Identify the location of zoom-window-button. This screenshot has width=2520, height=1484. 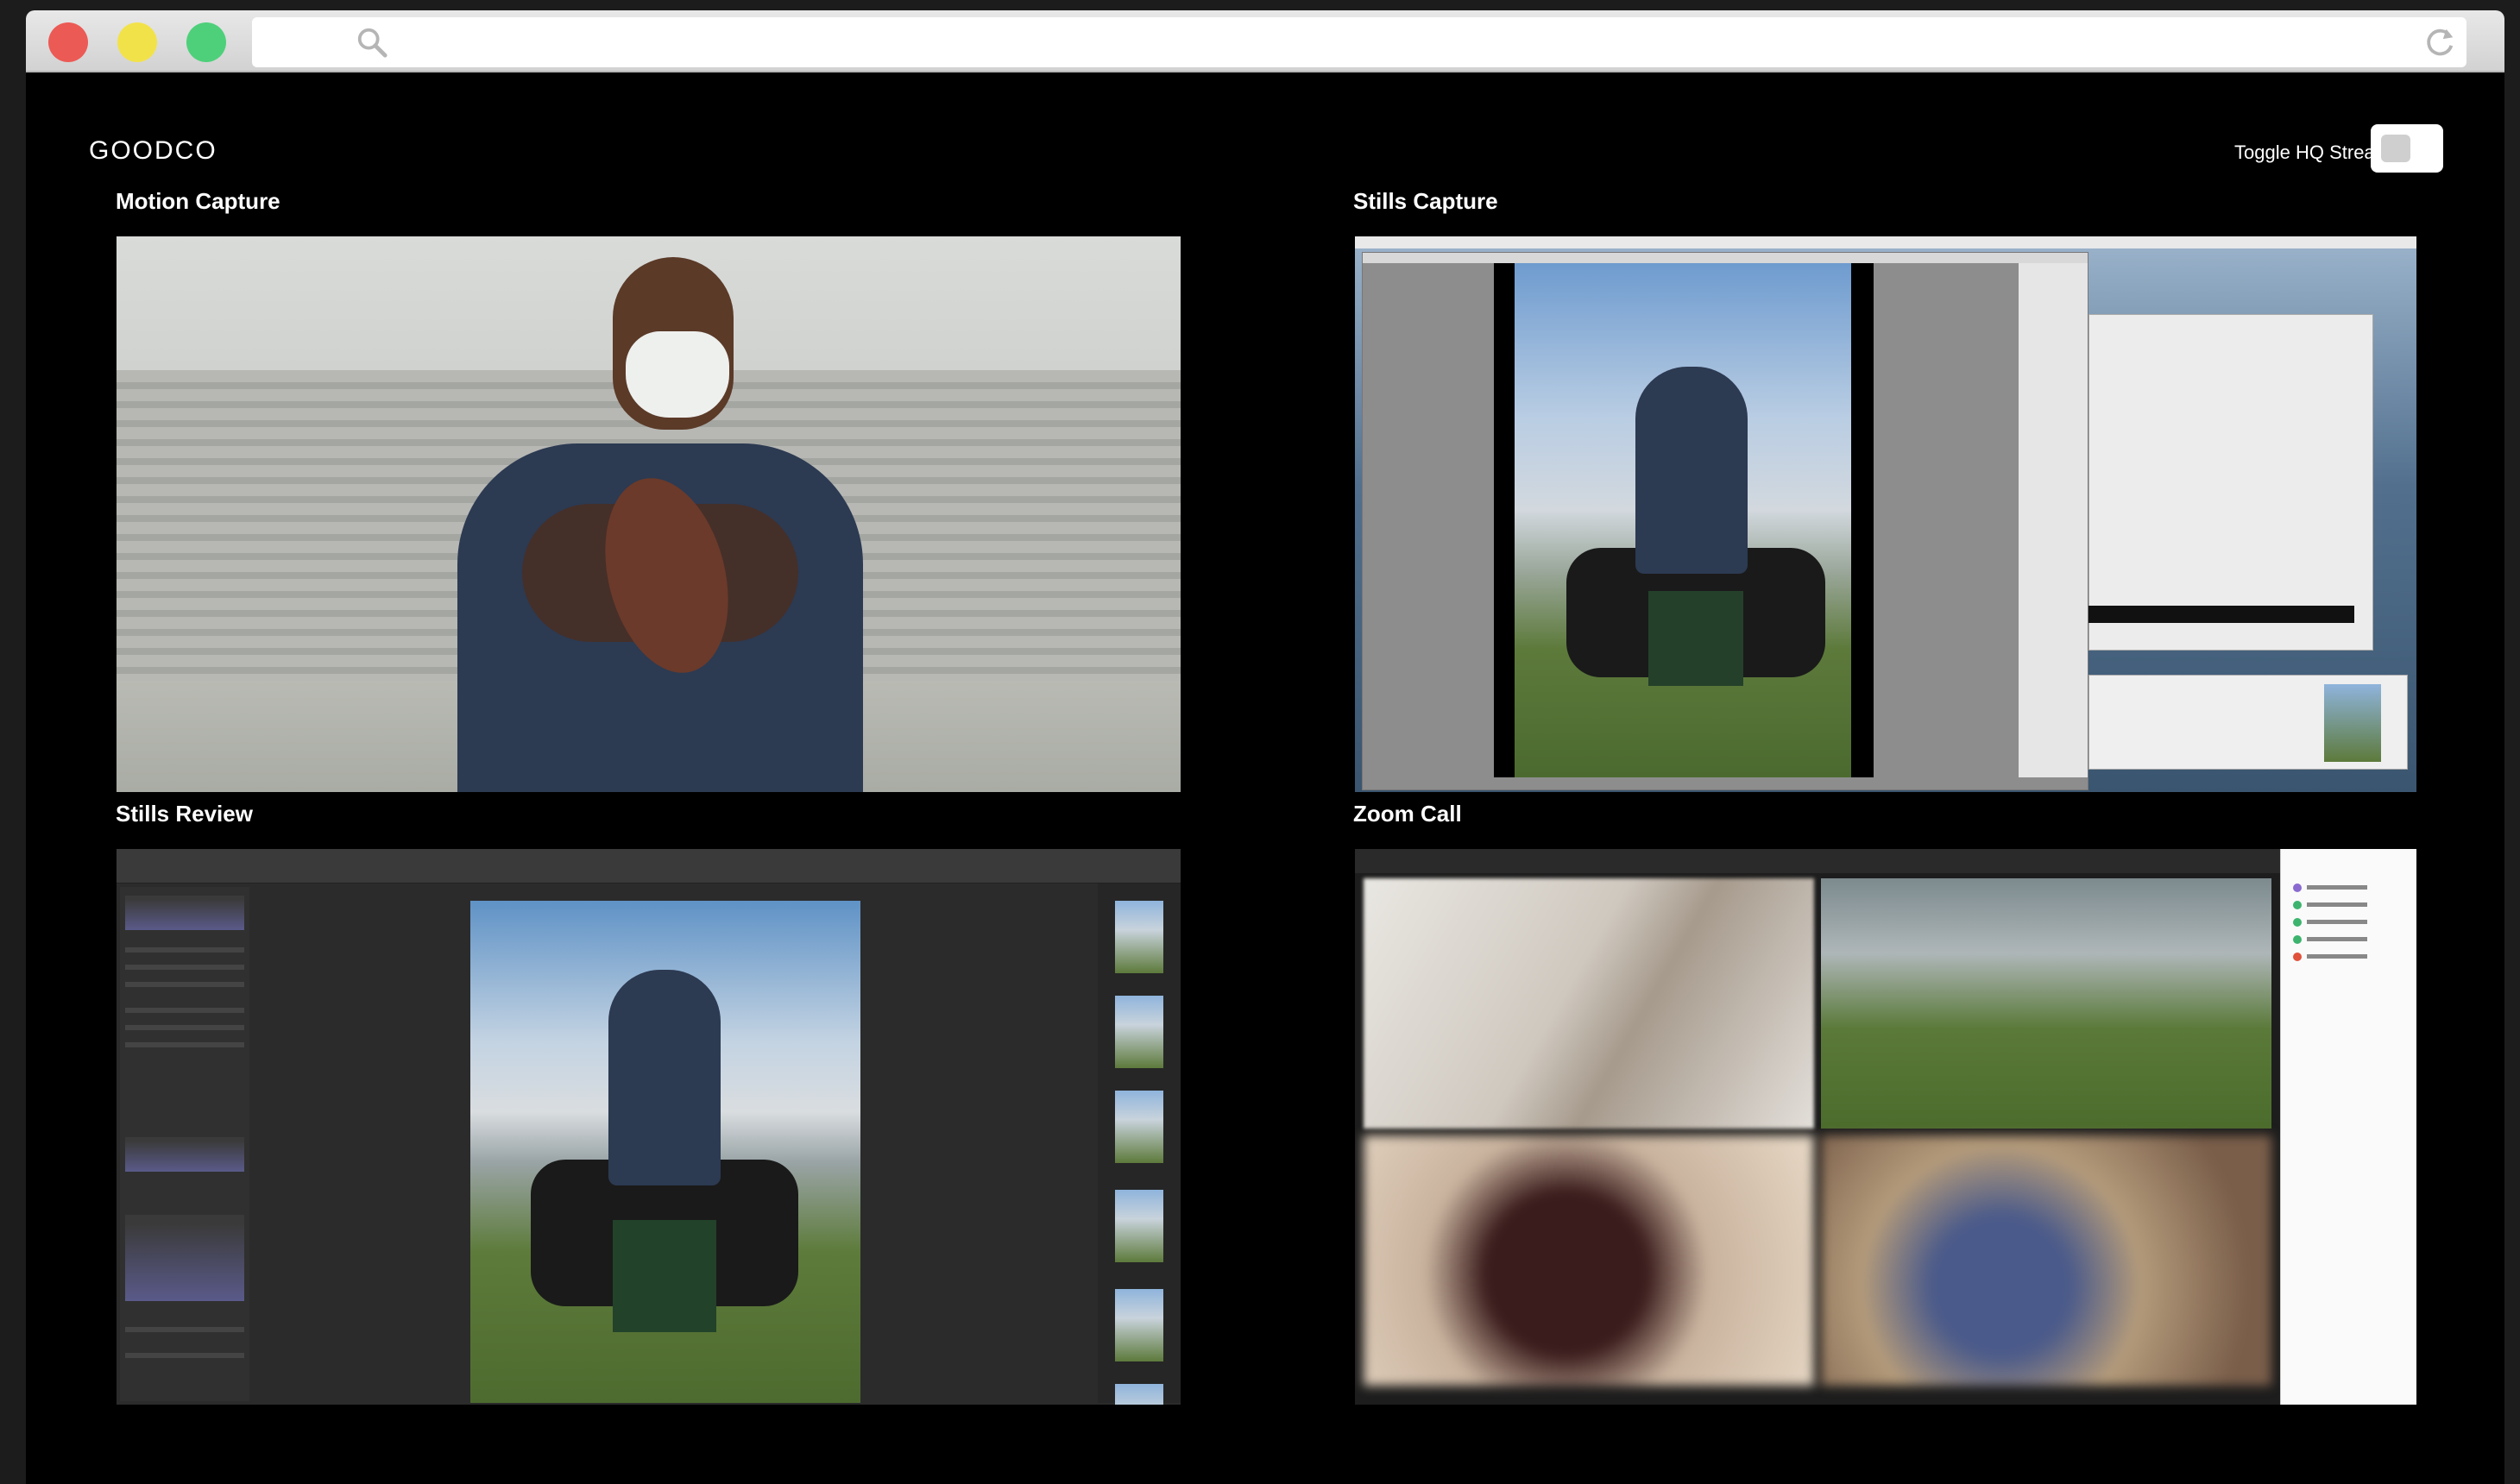
(206, 42).